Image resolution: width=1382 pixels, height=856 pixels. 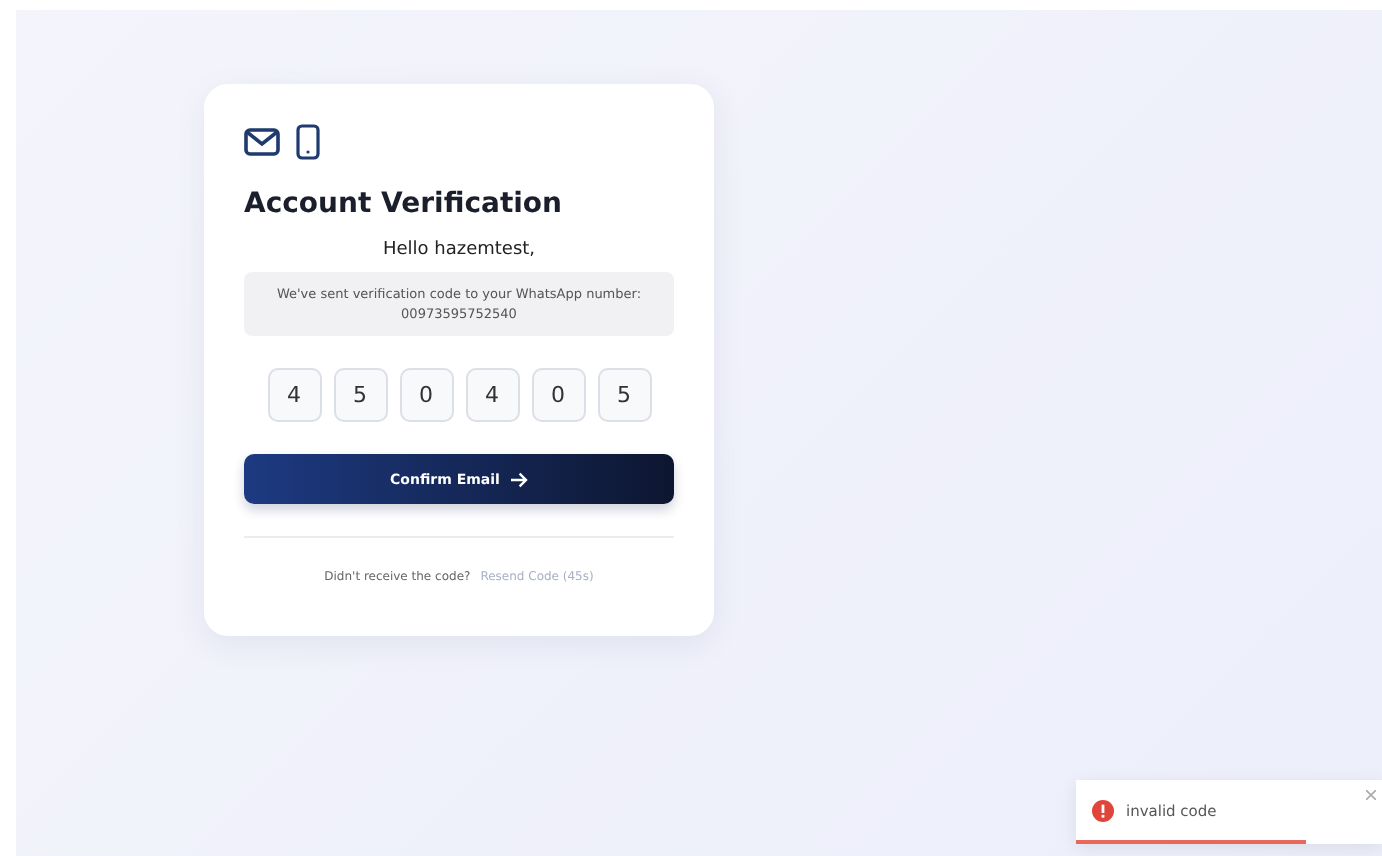 I want to click on card-title: Account Verification, so click(x=404, y=204).